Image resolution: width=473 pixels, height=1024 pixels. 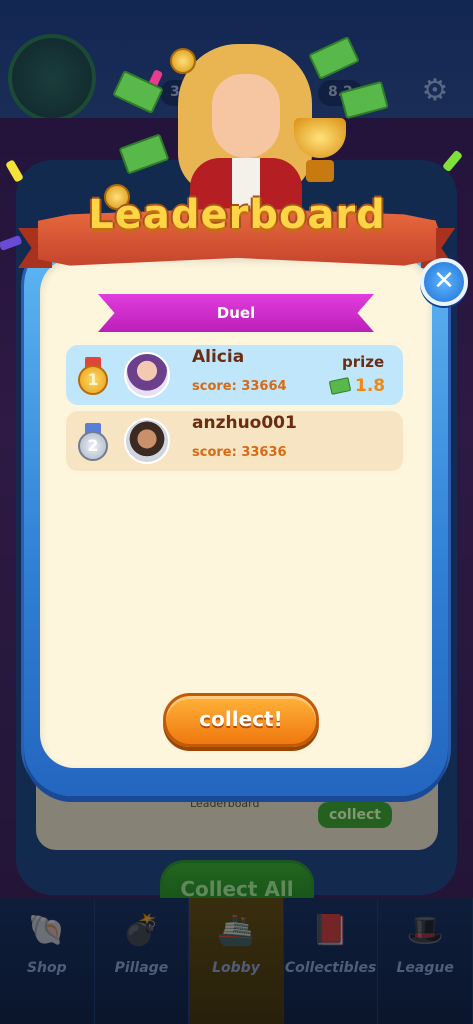 What do you see at coordinates (244, 423) in the screenshot?
I see `player-name: anzhuo001` at bounding box center [244, 423].